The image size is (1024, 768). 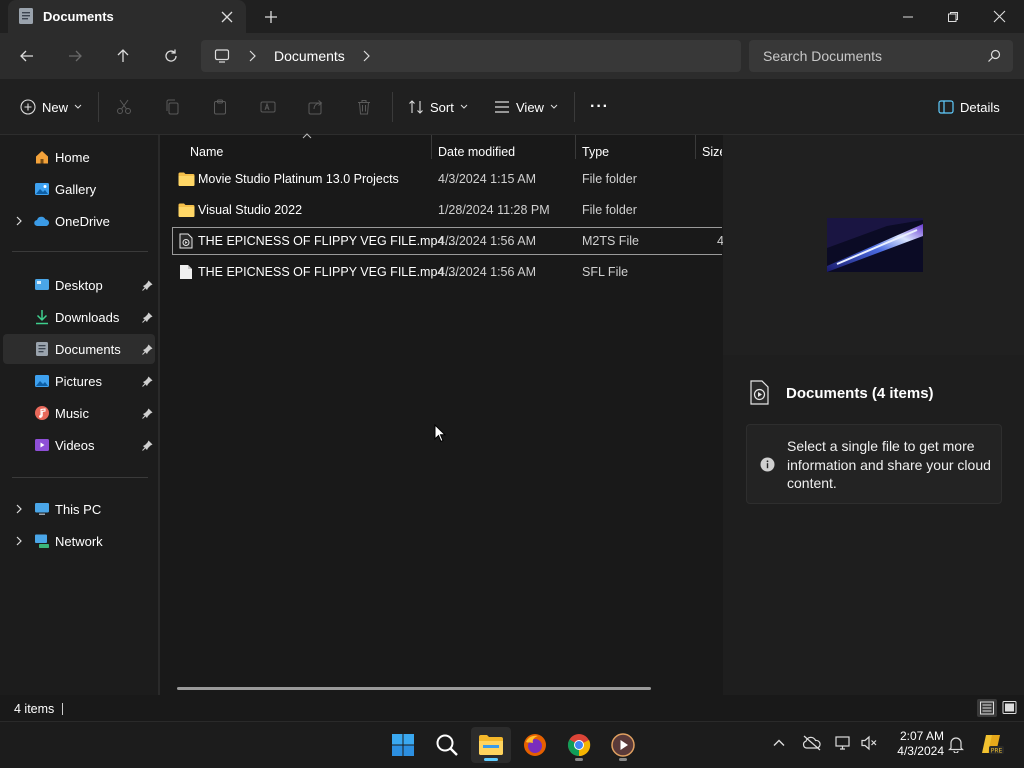 I want to click on details-label: Details, so click(x=980, y=107).